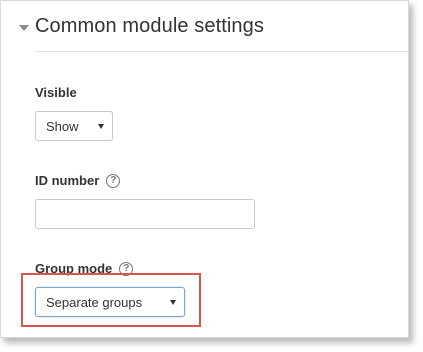 This screenshot has height=352, width=423. I want to click on visible-label-text: Visible, so click(56, 92).